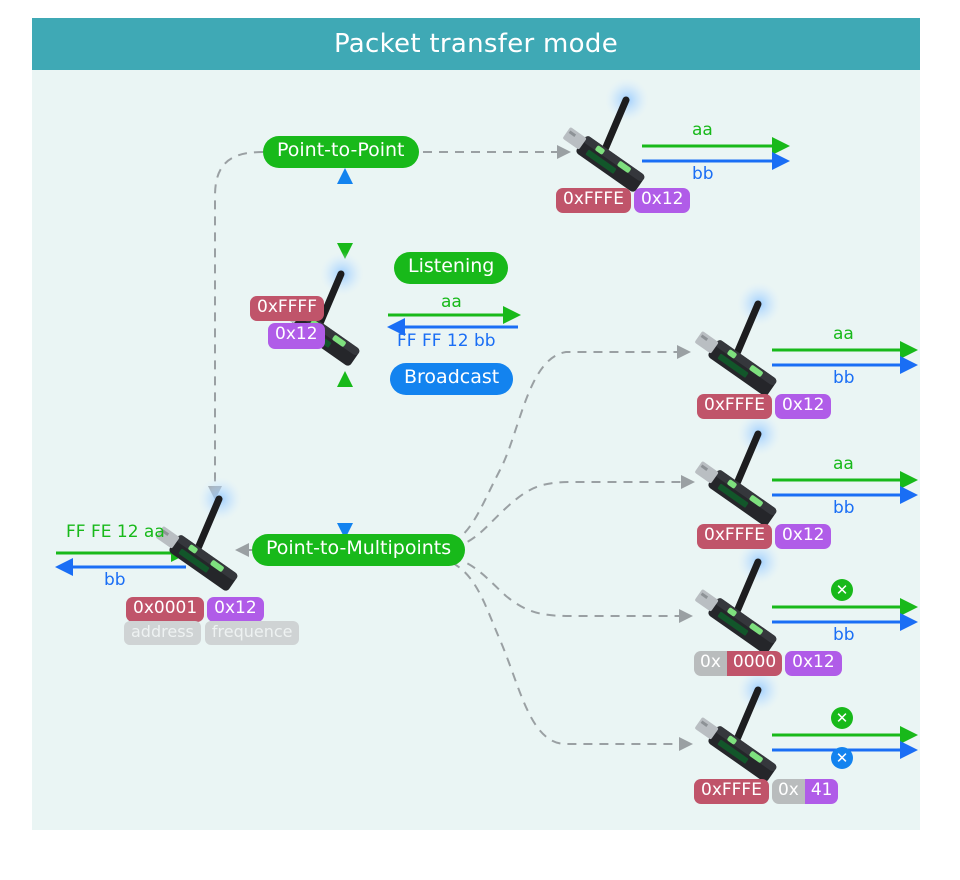  I want to click on diagram-header: Packet transfer mode, so click(476, 44).